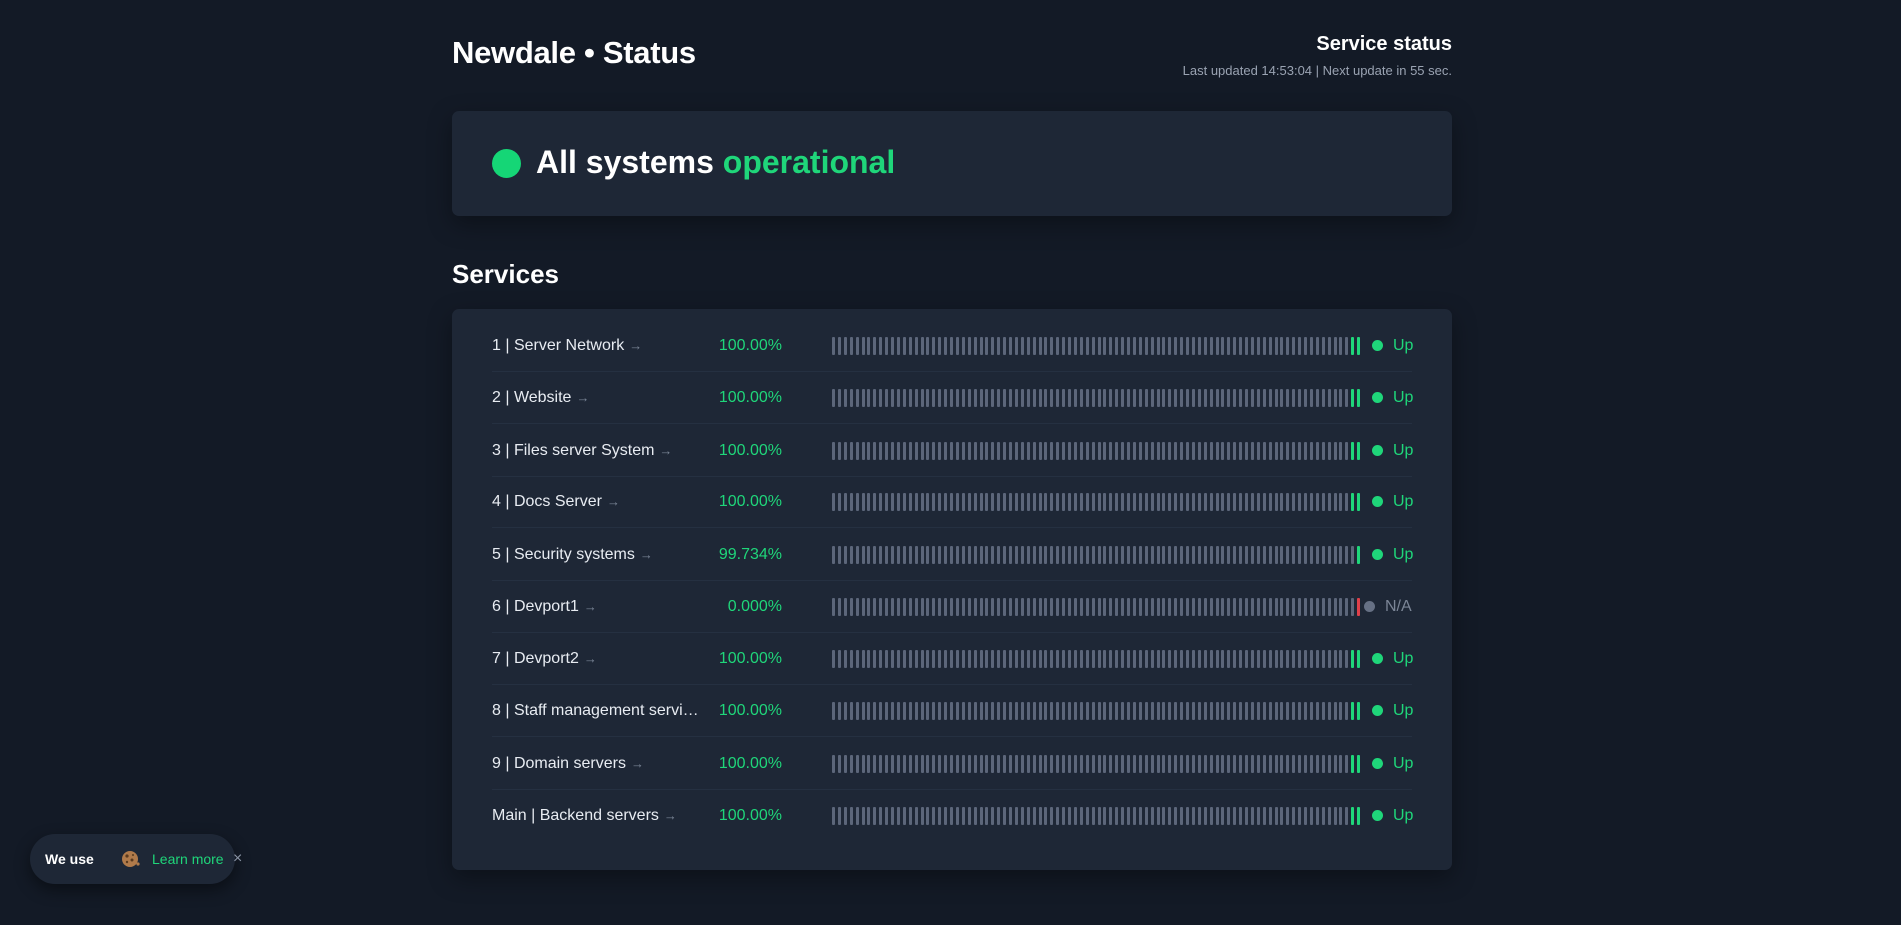 This screenshot has height=925, width=1901. What do you see at coordinates (597, 659) in the screenshot?
I see `service-name-link: 7 | Devport2 →` at bounding box center [597, 659].